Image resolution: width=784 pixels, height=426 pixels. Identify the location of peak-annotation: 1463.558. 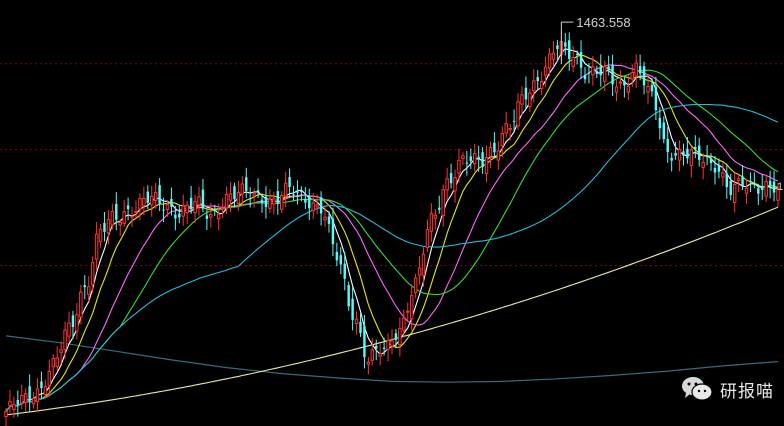
(595, 40).